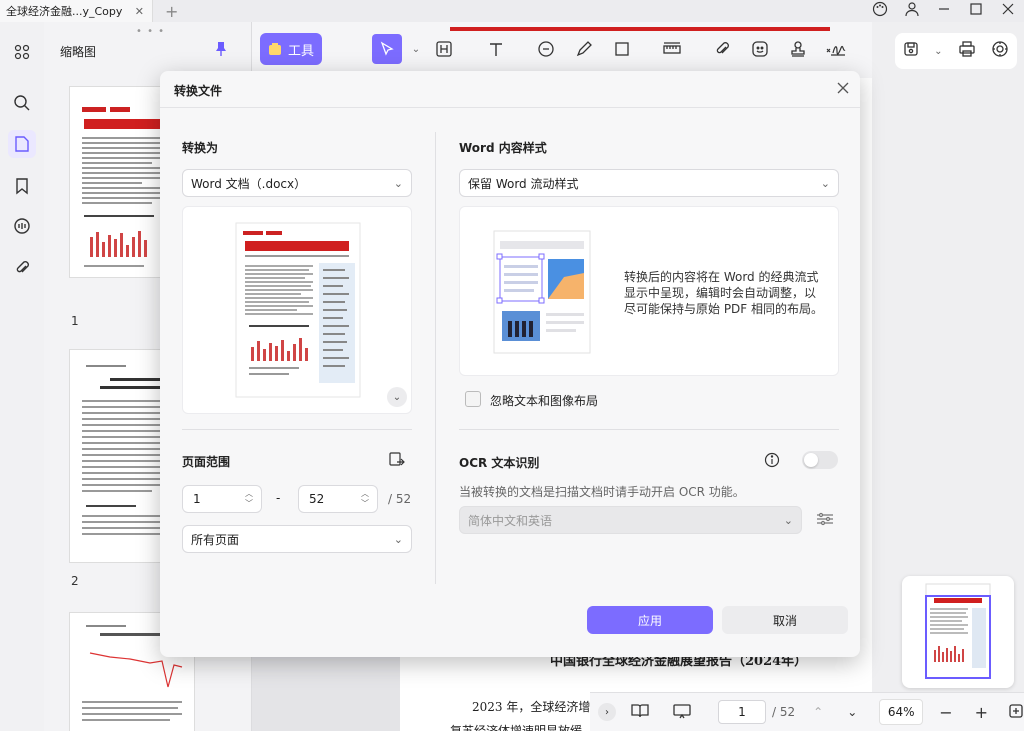 The height and width of the screenshot is (731, 1024). What do you see at coordinates (215, 539) in the screenshot?
I see `page-subset-value: 所有页面` at bounding box center [215, 539].